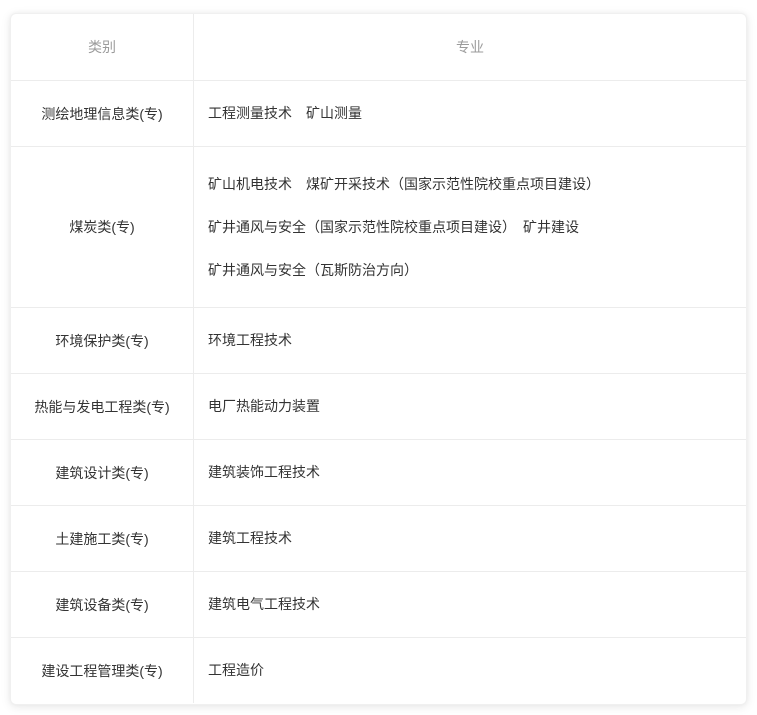 This screenshot has width=757, height=715. I want to click on category-cell: 环境保护类(专), so click(102, 340).